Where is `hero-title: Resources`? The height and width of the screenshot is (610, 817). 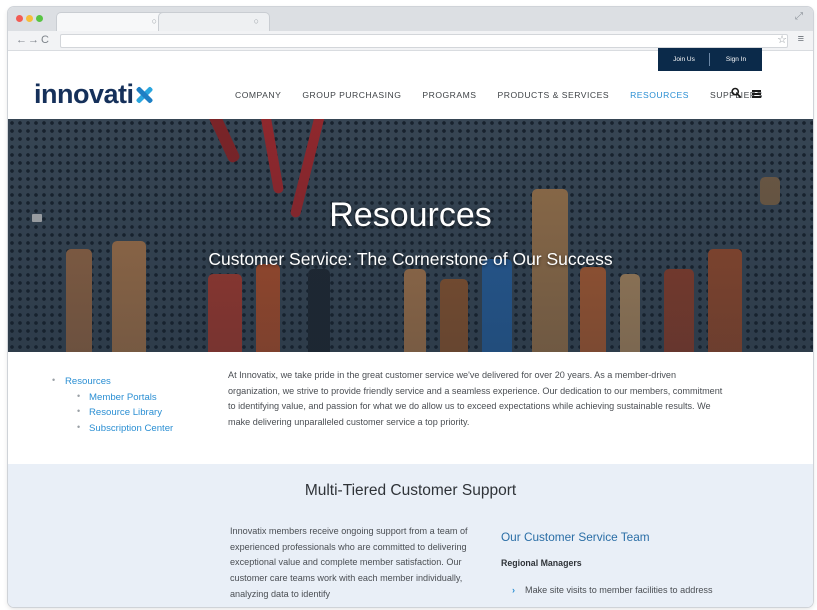 hero-title: Resources is located at coordinates (410, 215).